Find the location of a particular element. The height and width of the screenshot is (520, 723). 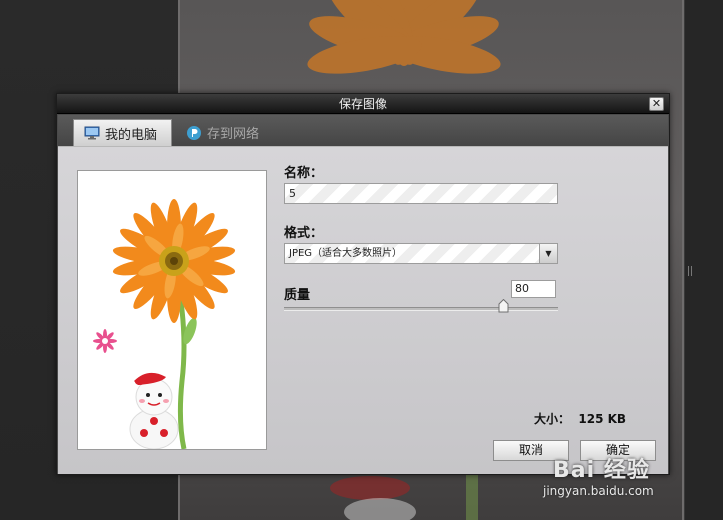

dialog-titlebar: 保存图像 ✕ is located at coordinates (363, 104).